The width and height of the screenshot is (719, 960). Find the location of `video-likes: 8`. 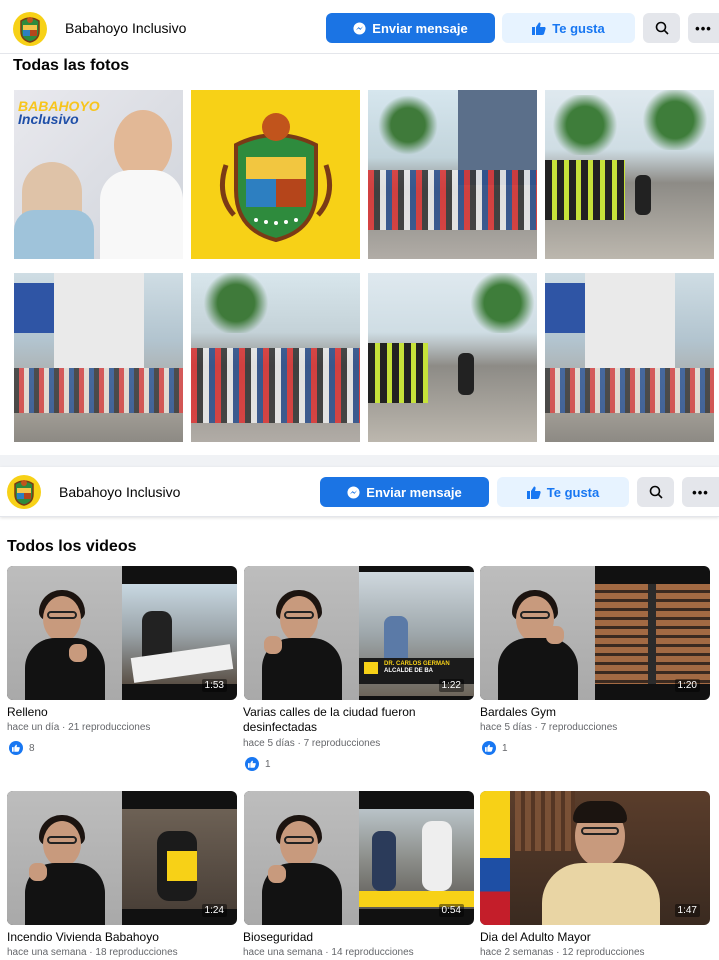

video-likes: 8 is located at coordinates (22, 748).